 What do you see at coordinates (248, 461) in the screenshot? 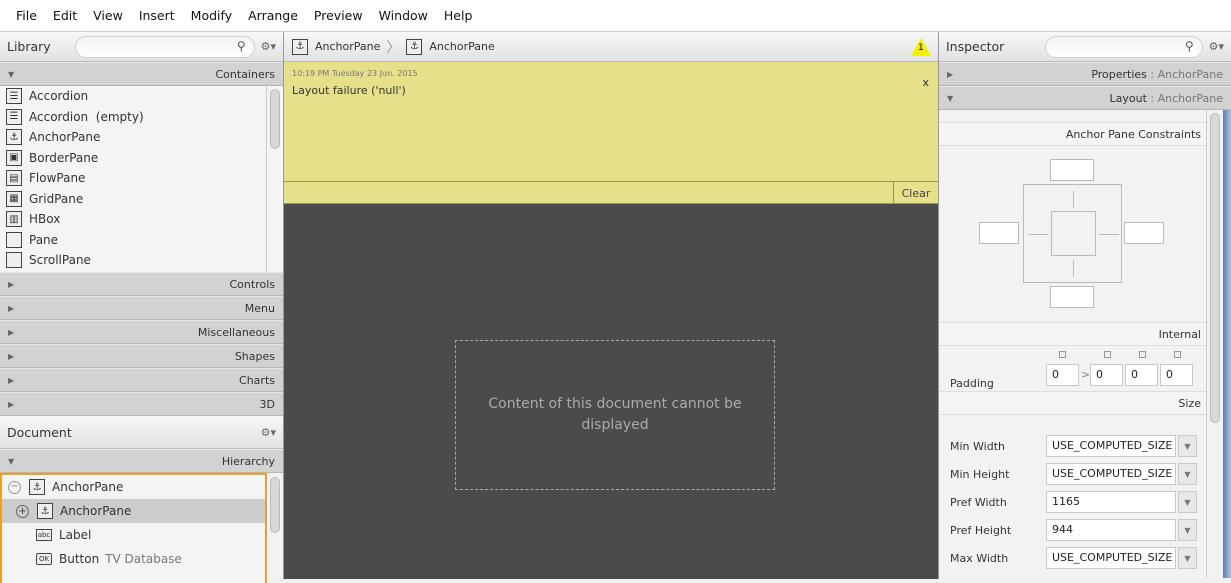
I see `section-label: Hierarchy` at bounding box center [248, 461].